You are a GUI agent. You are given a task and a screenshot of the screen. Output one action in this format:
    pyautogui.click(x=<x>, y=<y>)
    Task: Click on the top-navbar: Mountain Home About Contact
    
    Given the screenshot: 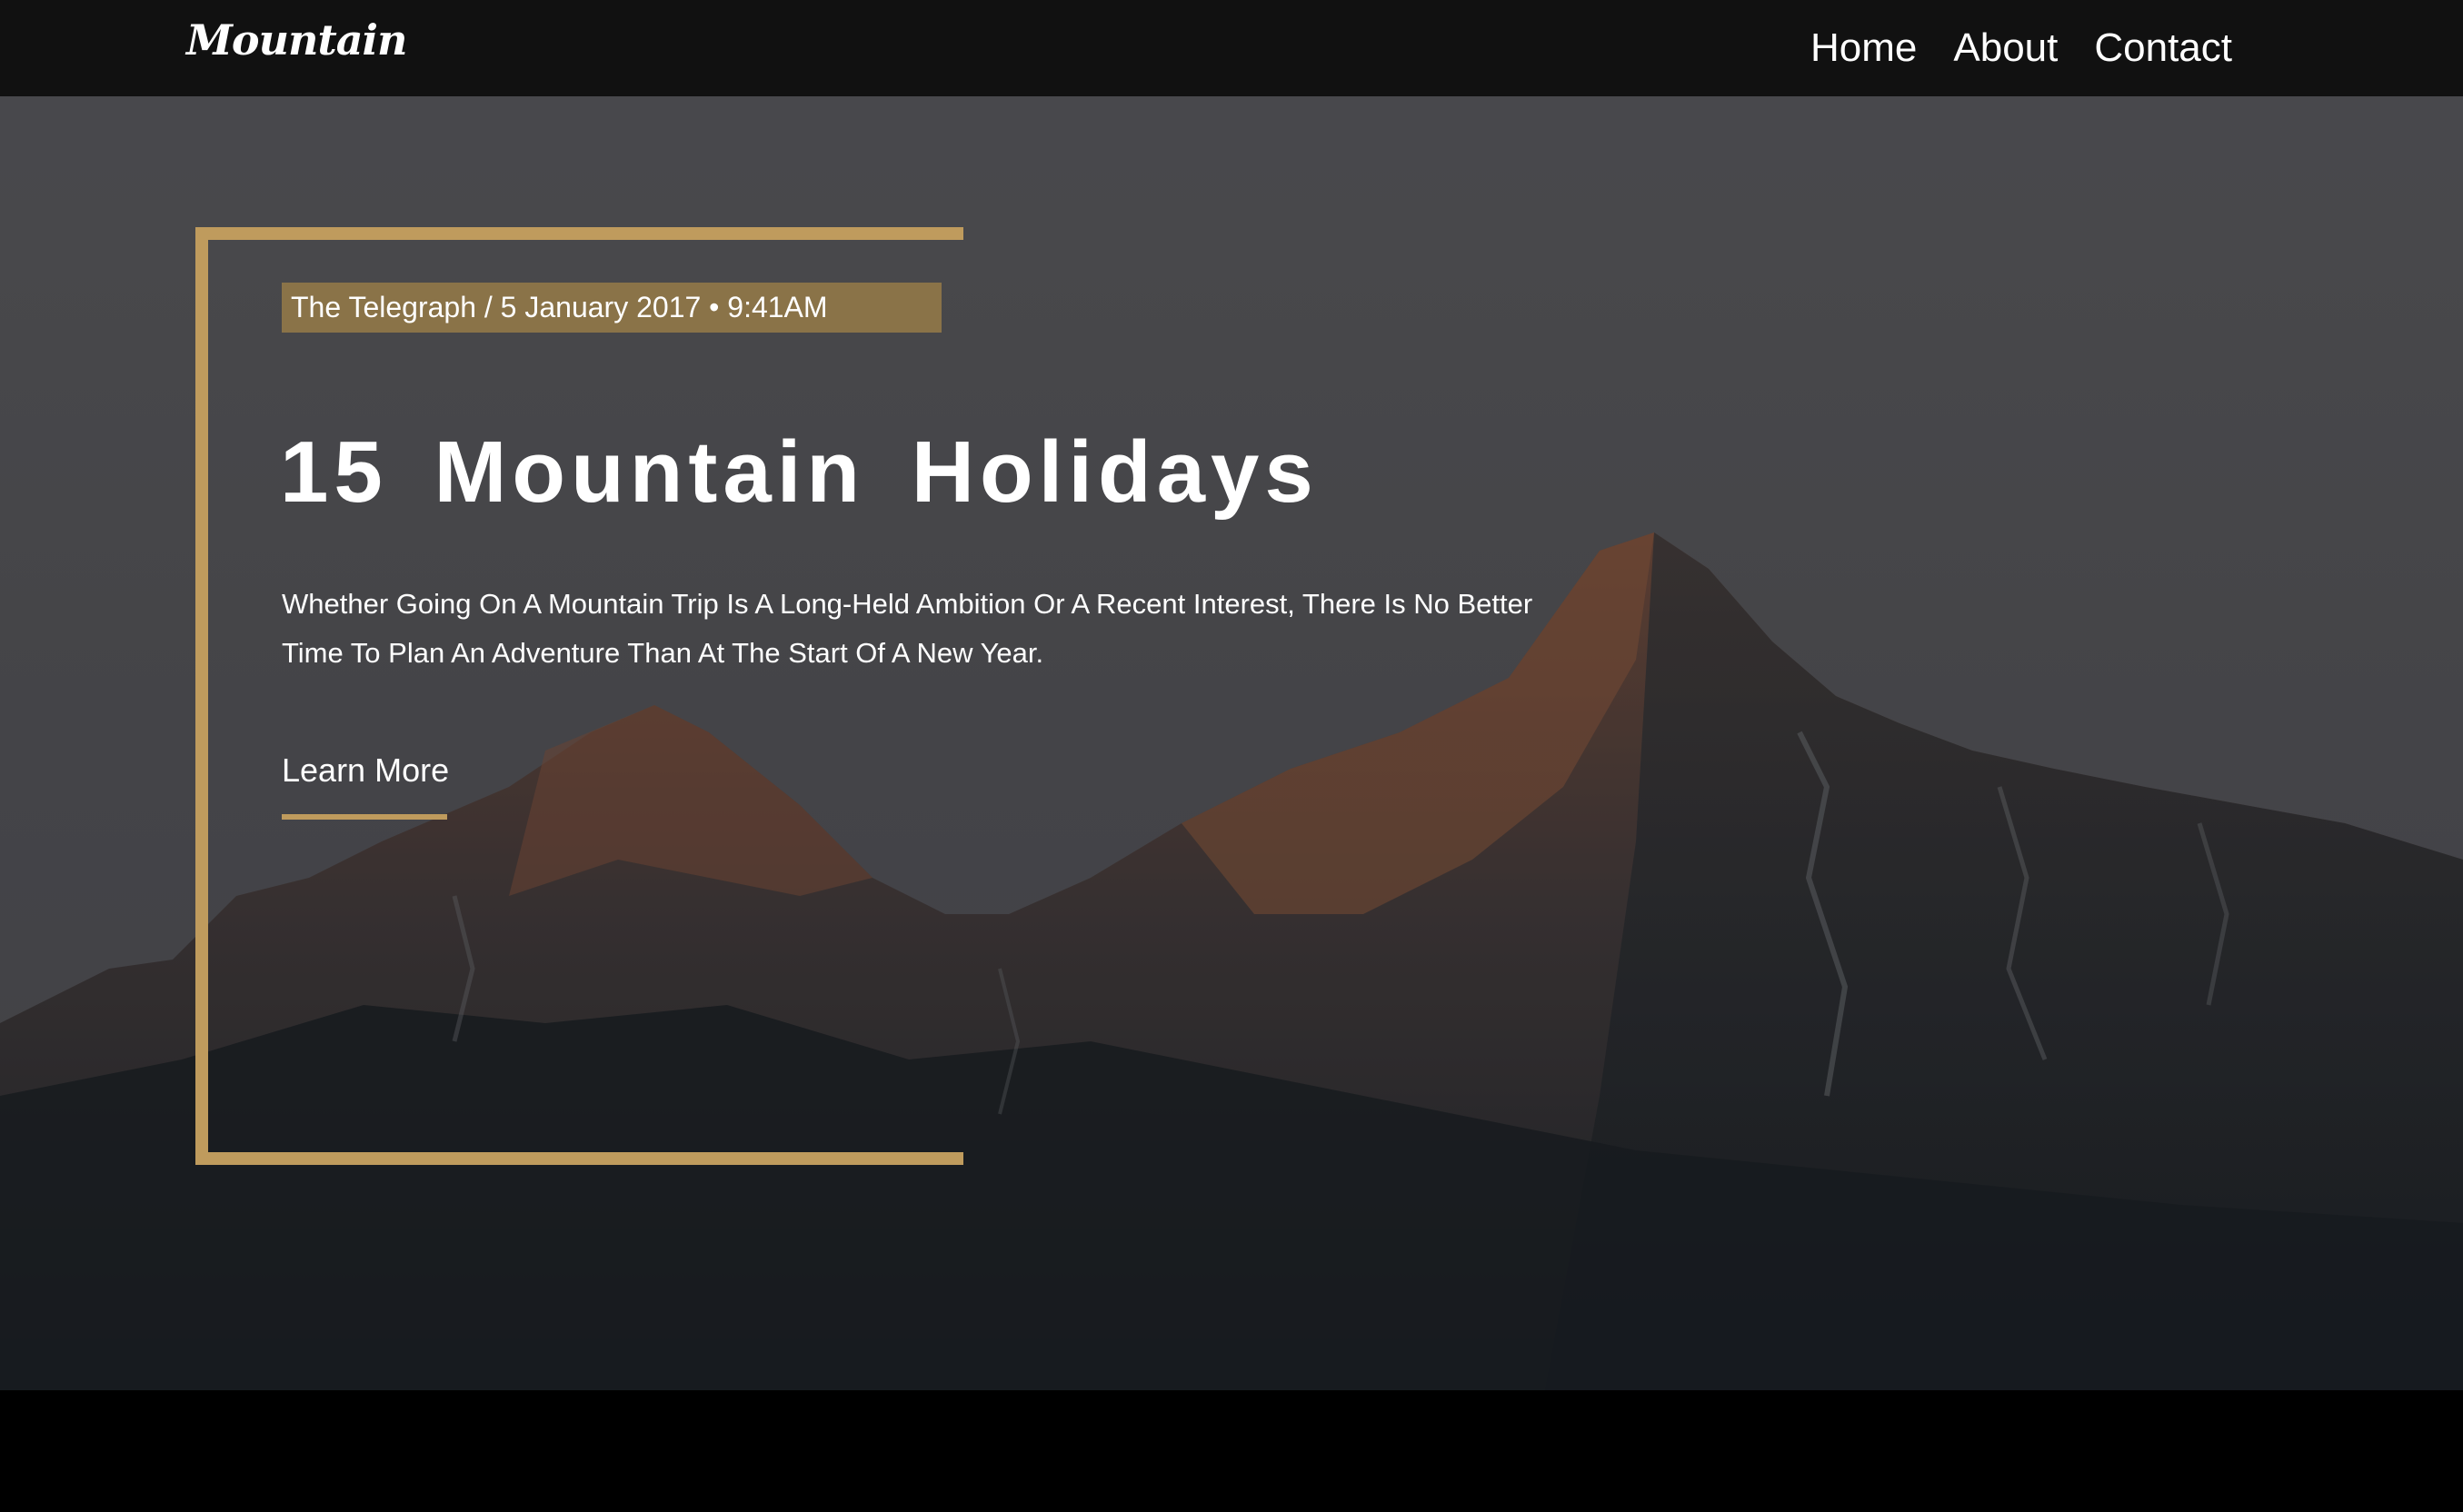 What is the action you would take?
    pyautogui.click(x=1231, y=48)
    